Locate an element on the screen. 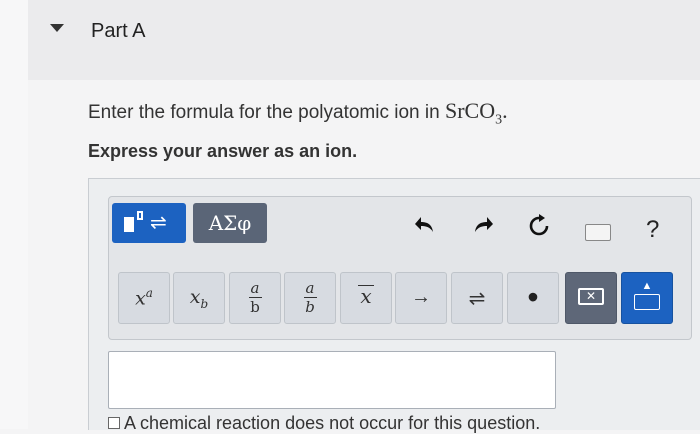 The image size is (700, 434). greek-symbols-button: ΑΣφ is located at coordinates (230, 223).